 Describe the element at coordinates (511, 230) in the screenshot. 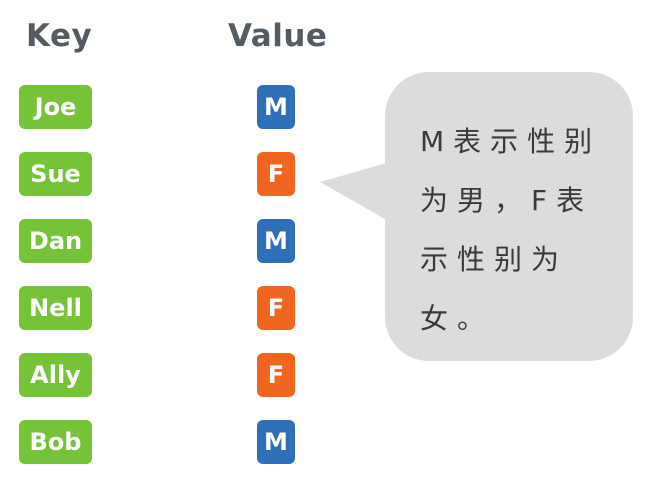

I see `speech-bubble-text: M表示性别为男，F表示性别为女。` at that location.